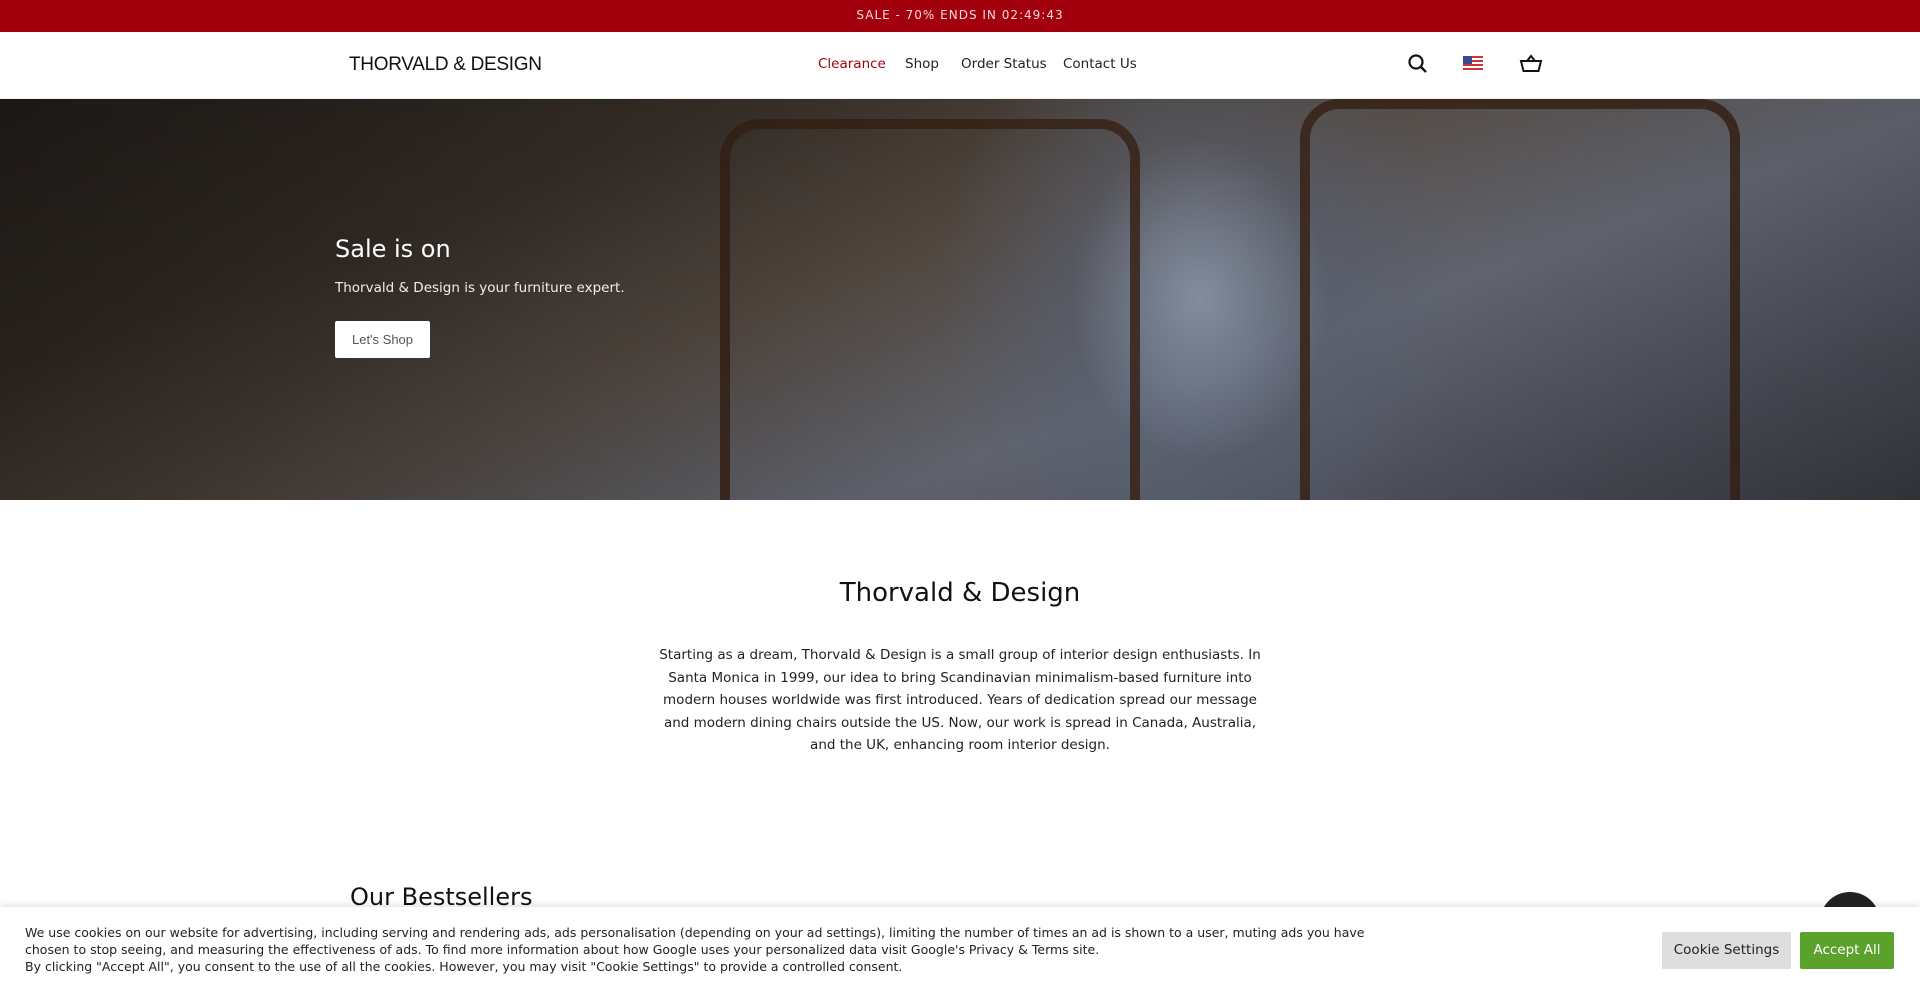 The height and width of the screenshot is (993, 1920). What do you see at coordinates (922, 64) in the screenshot?
I see `nav-shop: Shop` at bounding box center [922, 64].